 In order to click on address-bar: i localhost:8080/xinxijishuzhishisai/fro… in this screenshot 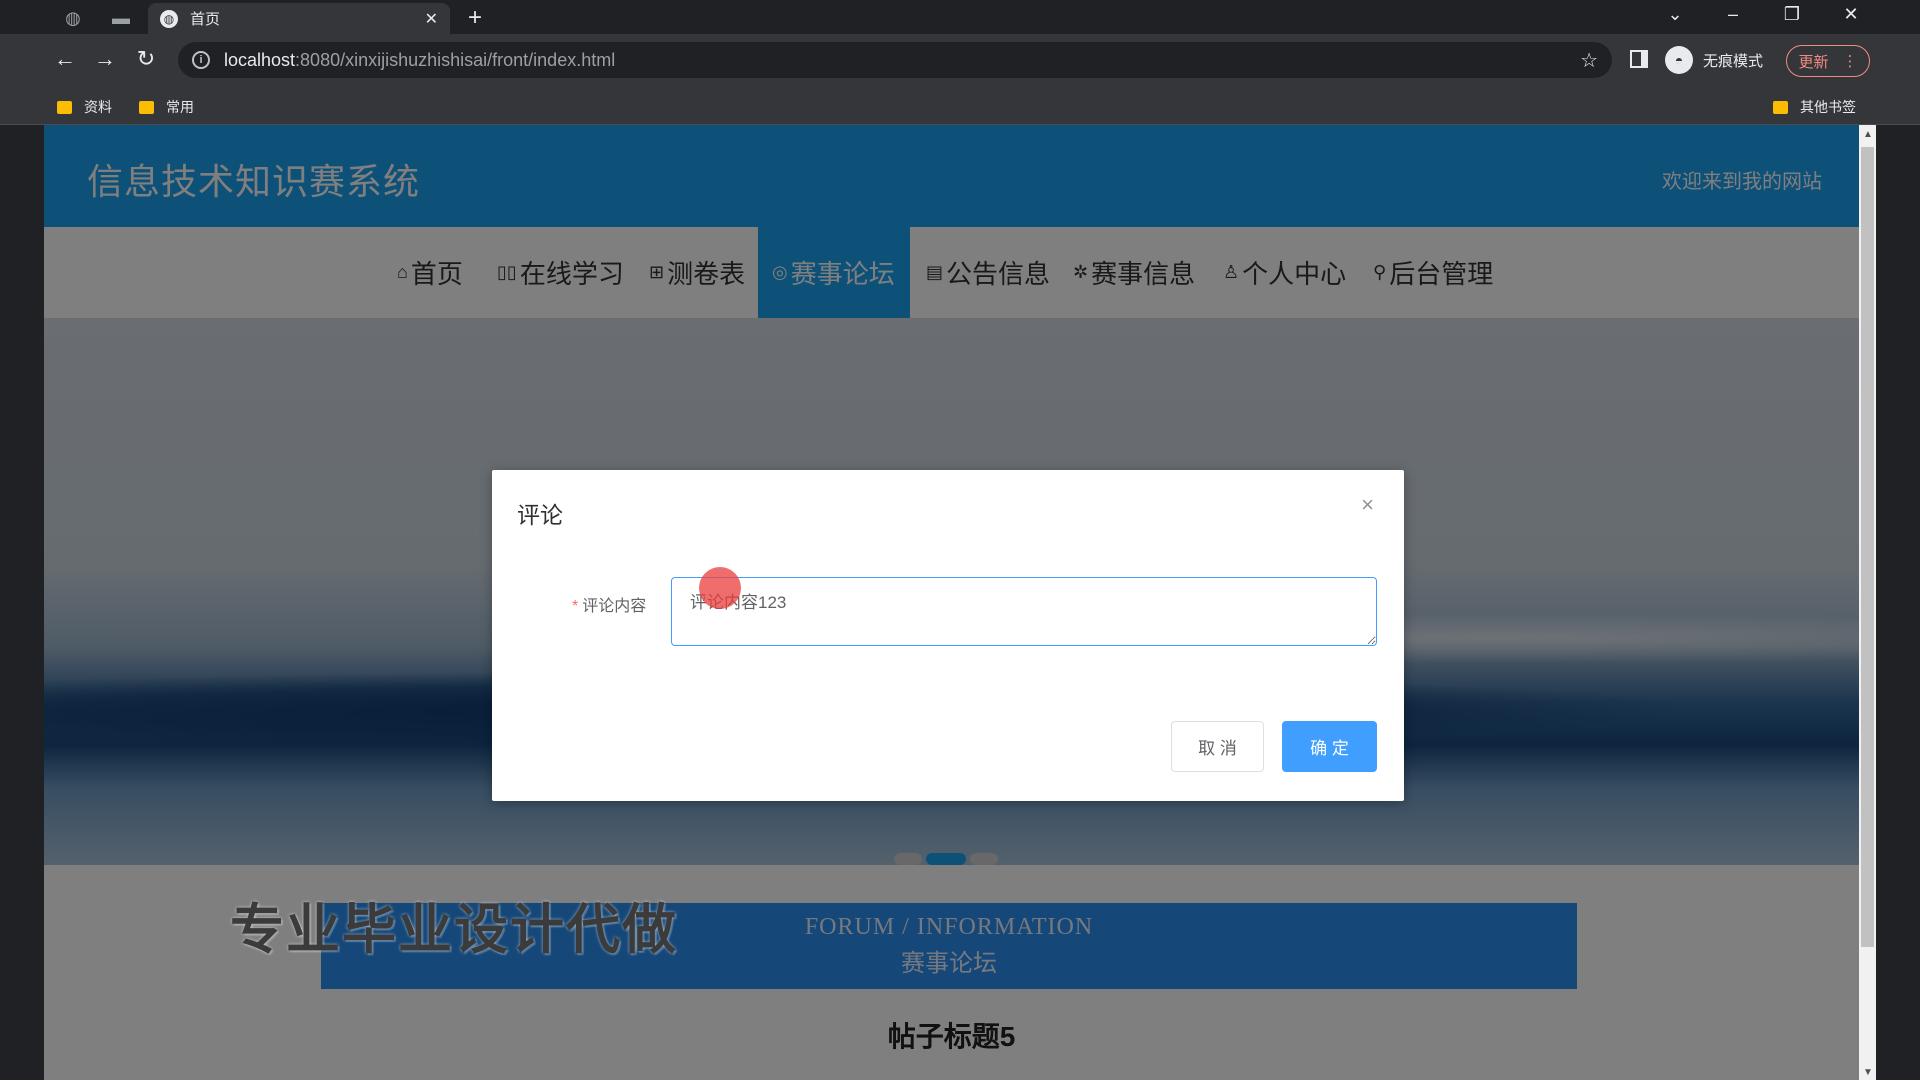, I will do `click(895, 60)`.